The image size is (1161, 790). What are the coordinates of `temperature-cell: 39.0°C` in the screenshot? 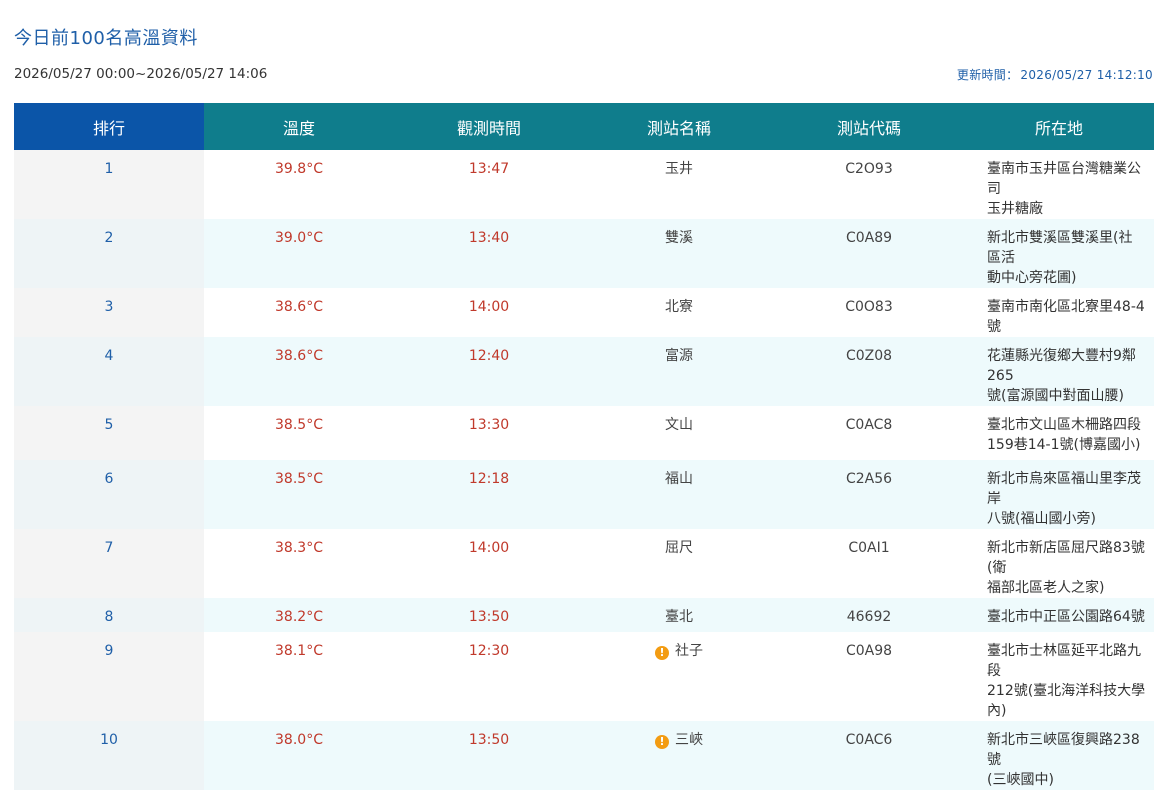 It's located at (299, 253).